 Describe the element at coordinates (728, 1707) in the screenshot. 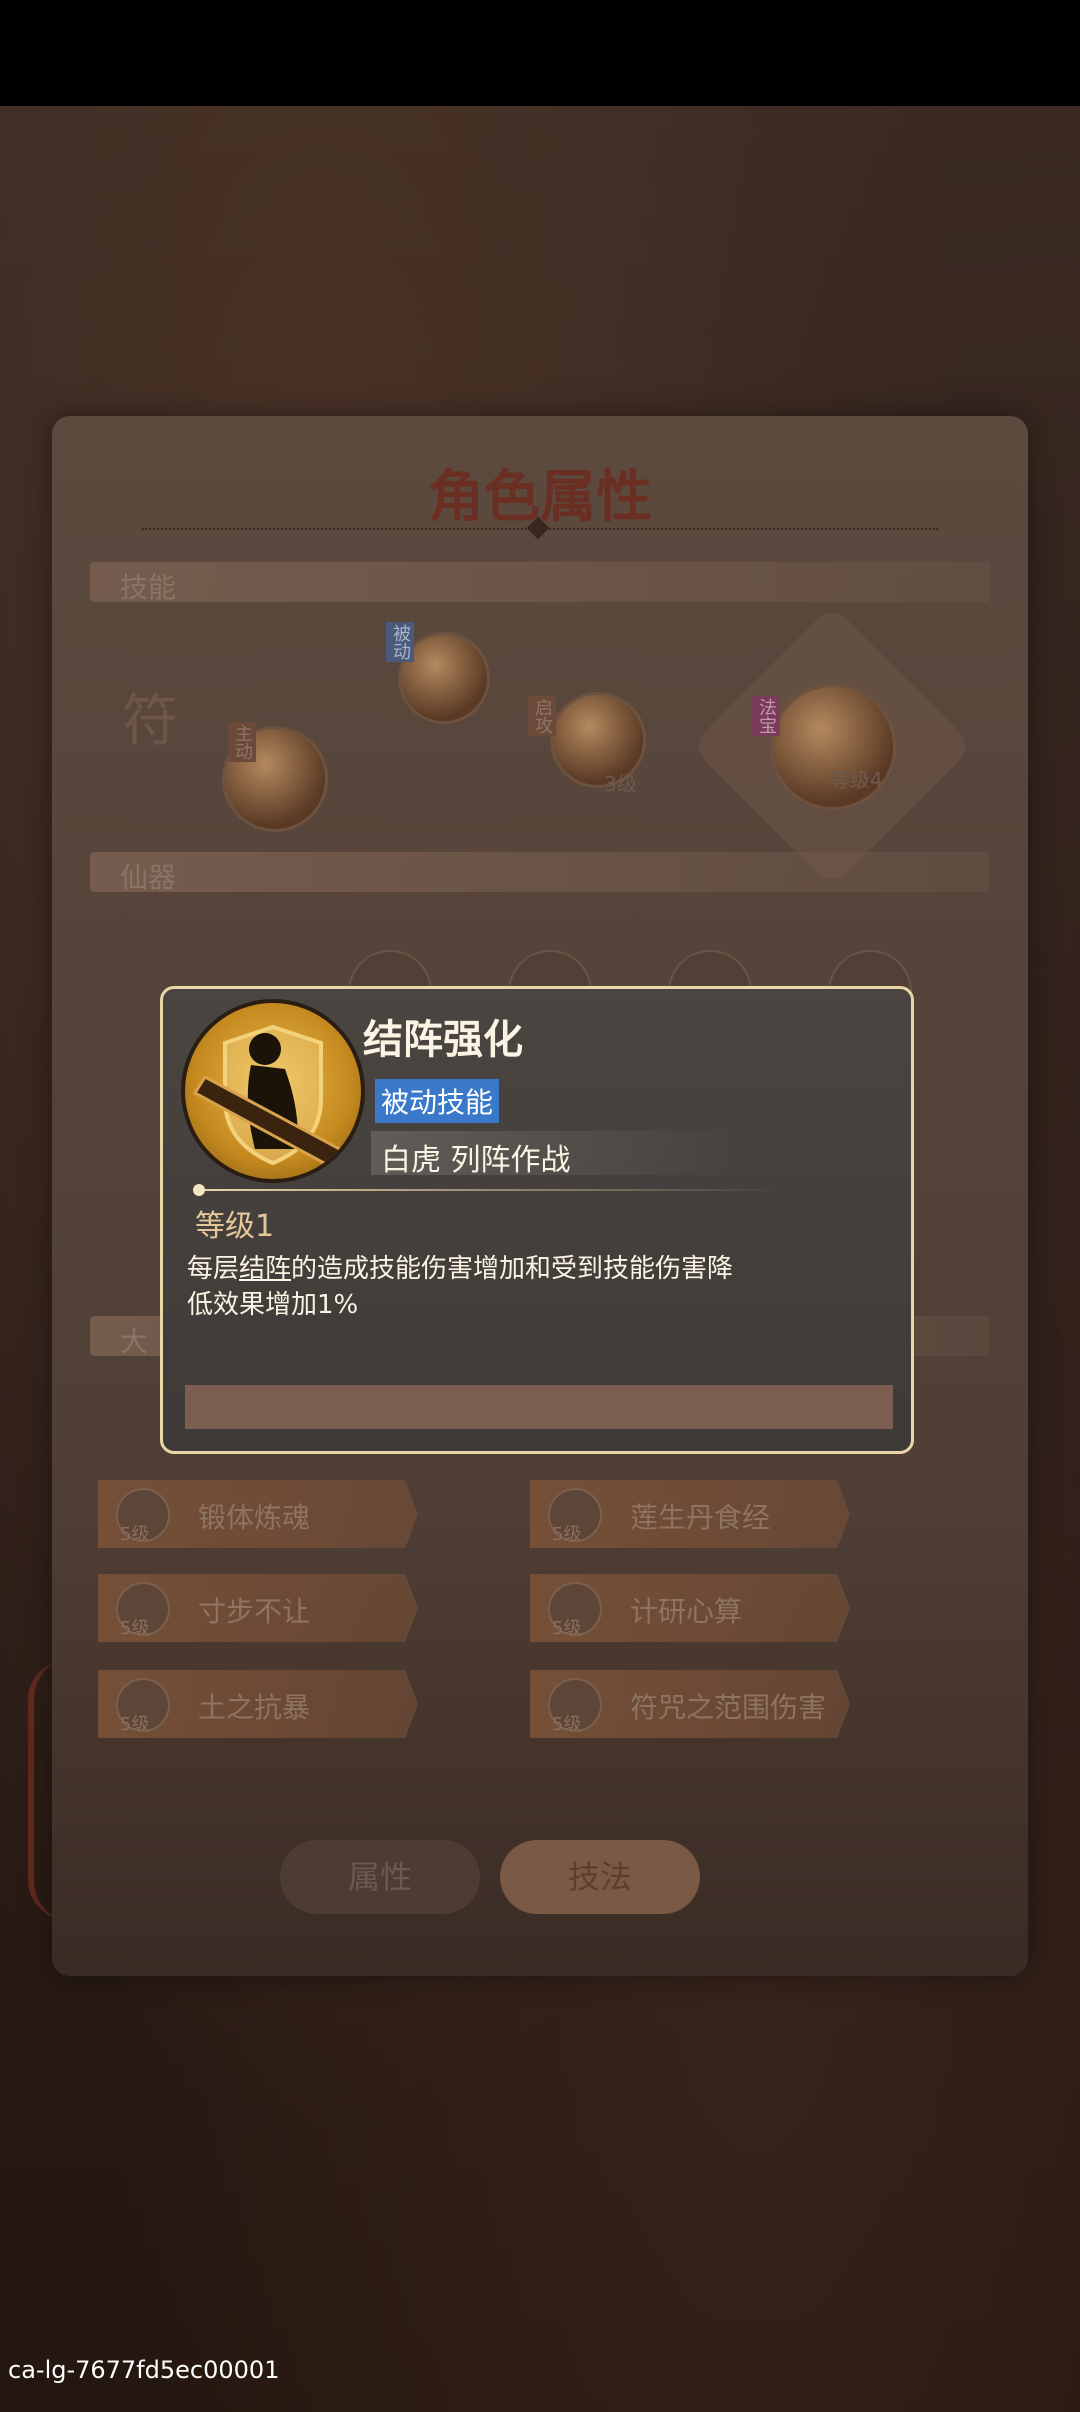

I see `talent-label: 符咒之范围伤害` at that location.